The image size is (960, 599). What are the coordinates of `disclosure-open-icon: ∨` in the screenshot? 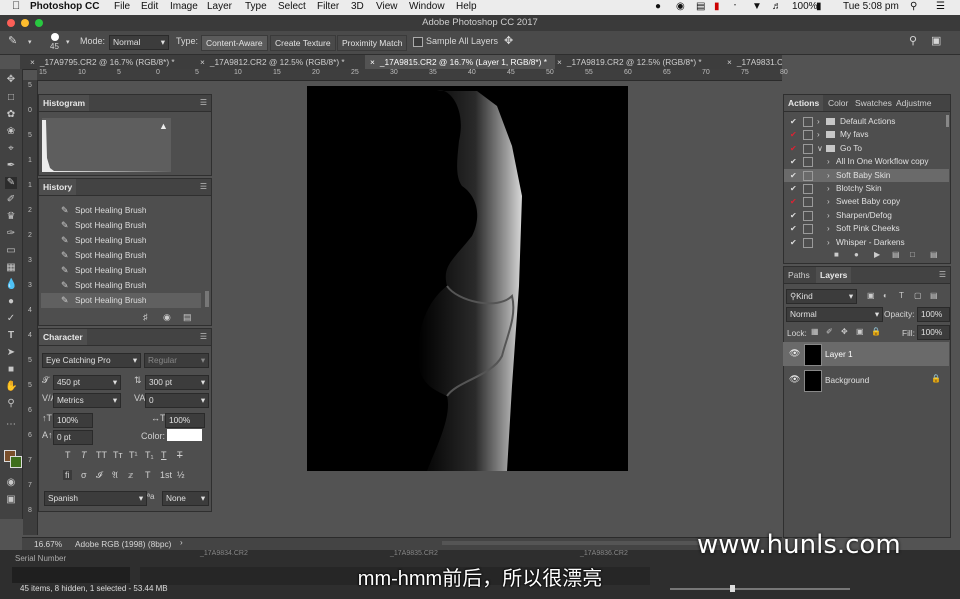 It's located at (820, 148).